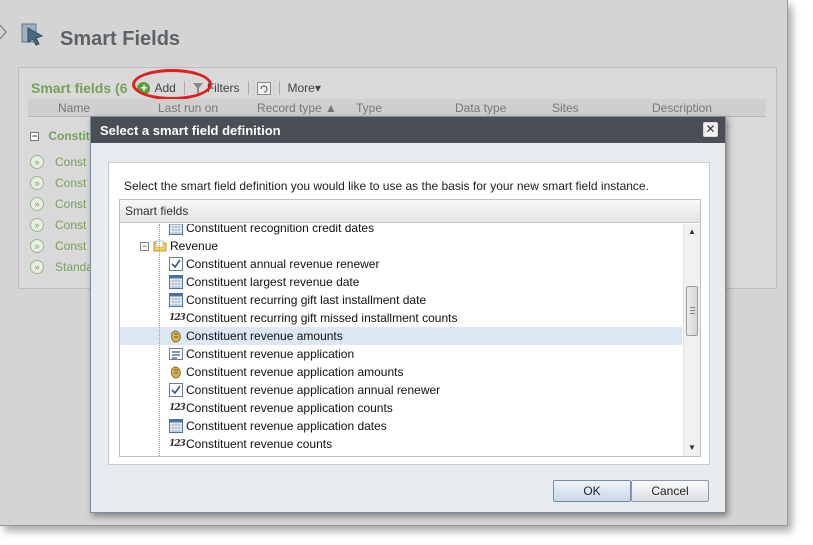 This screenshot has width=813, height=545. What do you see at coordinates (297, 108) in the screenshot?
I see `column-record-type: Record type ▲` at bounding box center [297, 108].